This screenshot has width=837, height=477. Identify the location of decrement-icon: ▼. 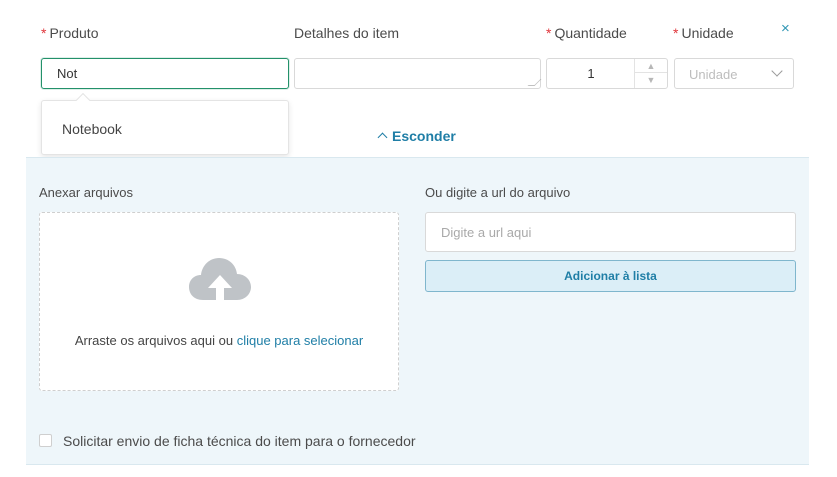
(651, 80).